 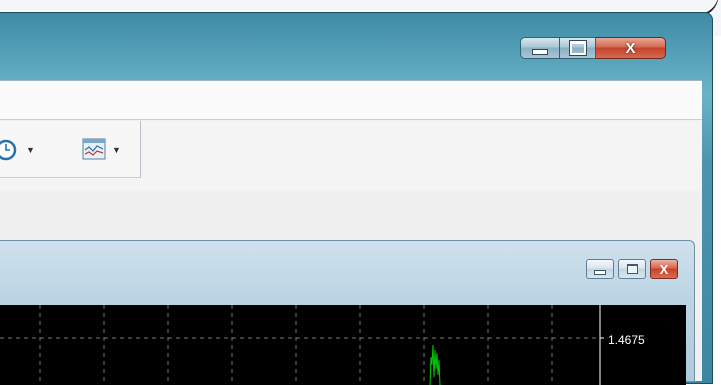 I want to click on menu-bar, so click(x=351, y=100).